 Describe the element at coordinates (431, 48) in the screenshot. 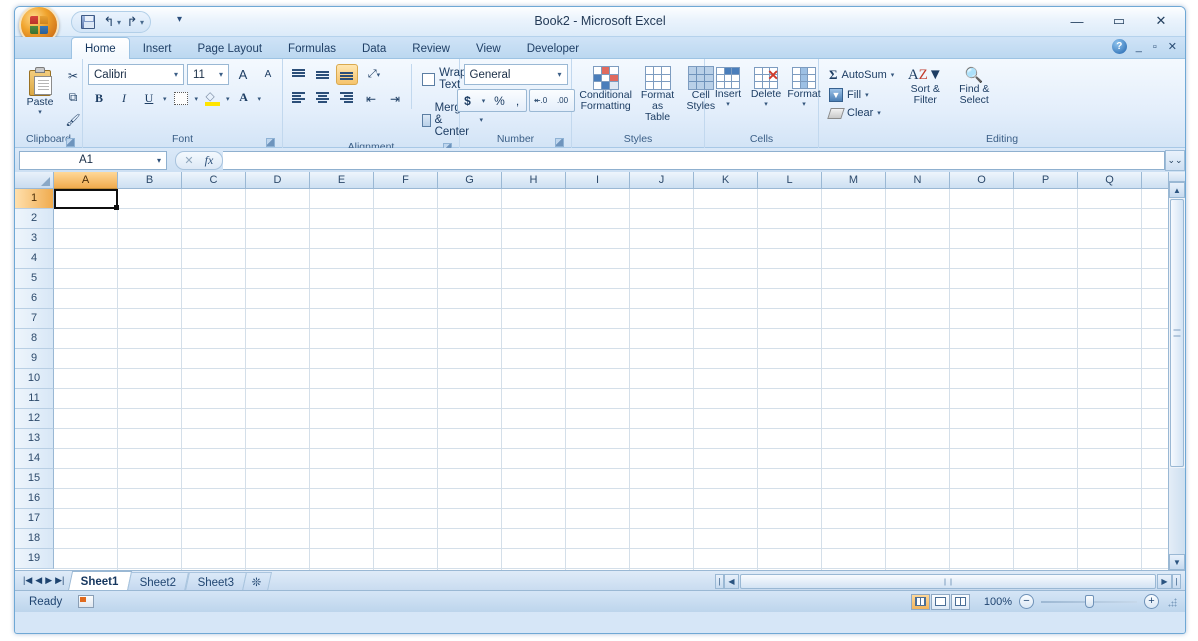

I see `tab-review: Review` at that location.